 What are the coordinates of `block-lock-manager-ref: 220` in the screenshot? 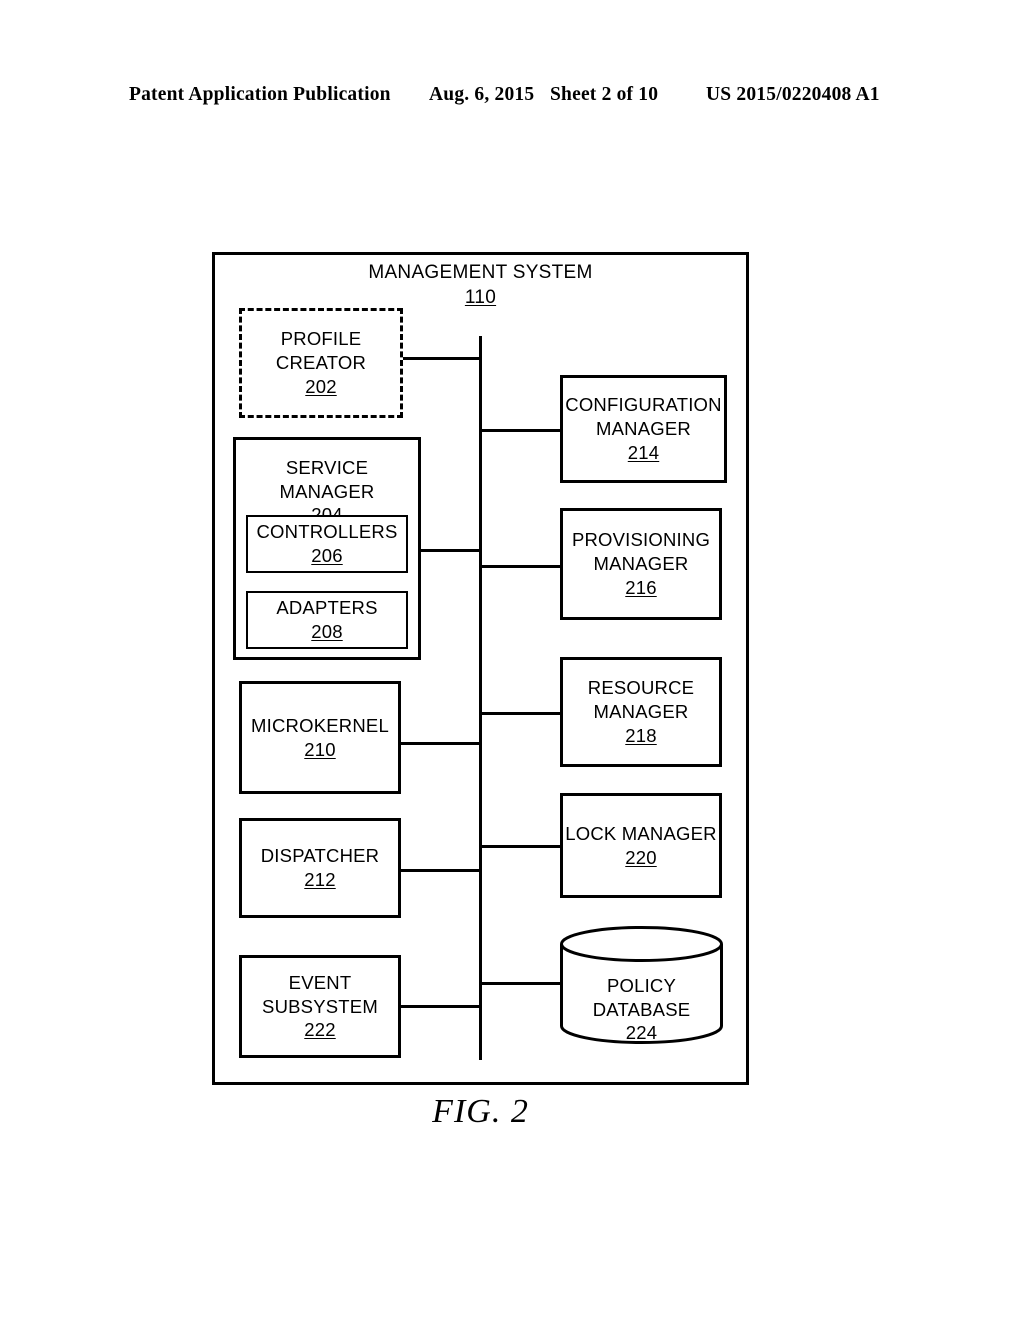 It's located at (641, 857).